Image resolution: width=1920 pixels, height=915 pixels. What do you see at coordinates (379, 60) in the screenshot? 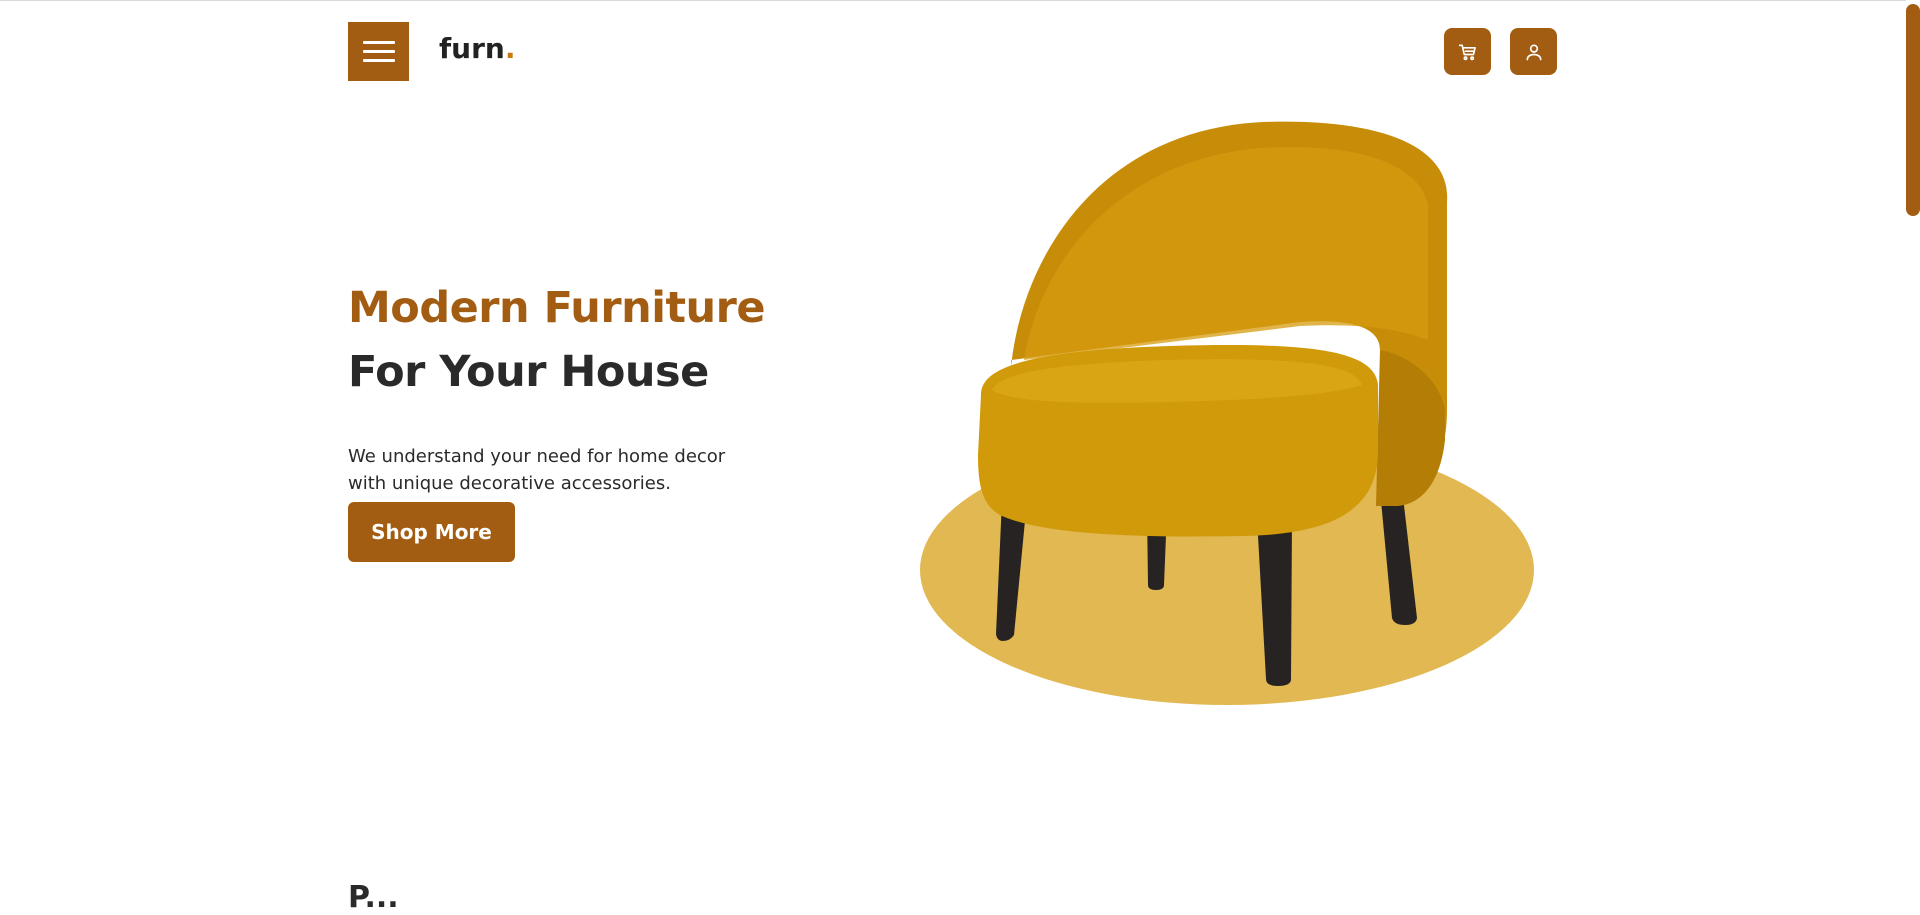
I see `hamburger-icon-bottom` at bounding box center [379, 60].